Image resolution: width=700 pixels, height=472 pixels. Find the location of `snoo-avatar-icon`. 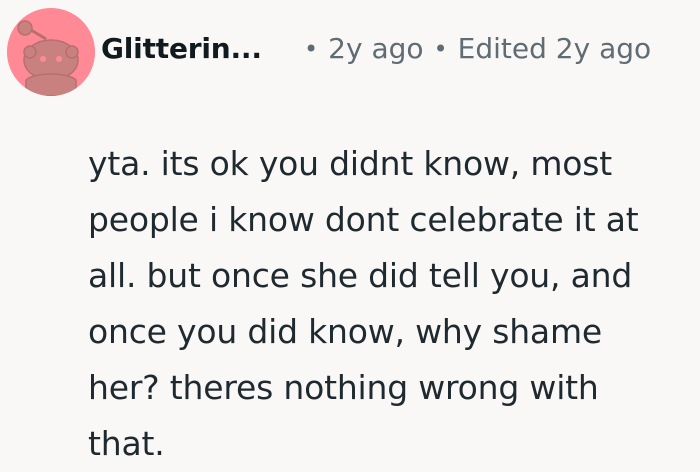

snoo-avatar-icon is located at coordinates (51, 52).